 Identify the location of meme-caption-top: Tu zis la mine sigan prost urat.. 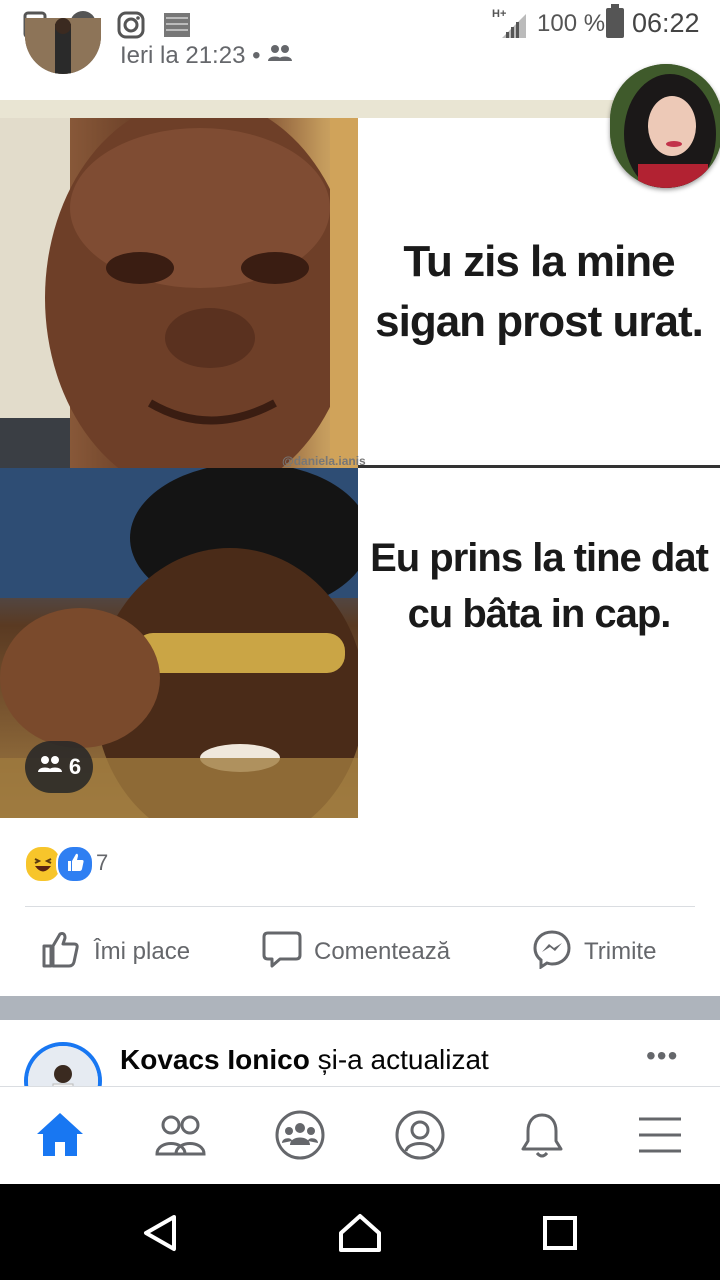
(539, 291).